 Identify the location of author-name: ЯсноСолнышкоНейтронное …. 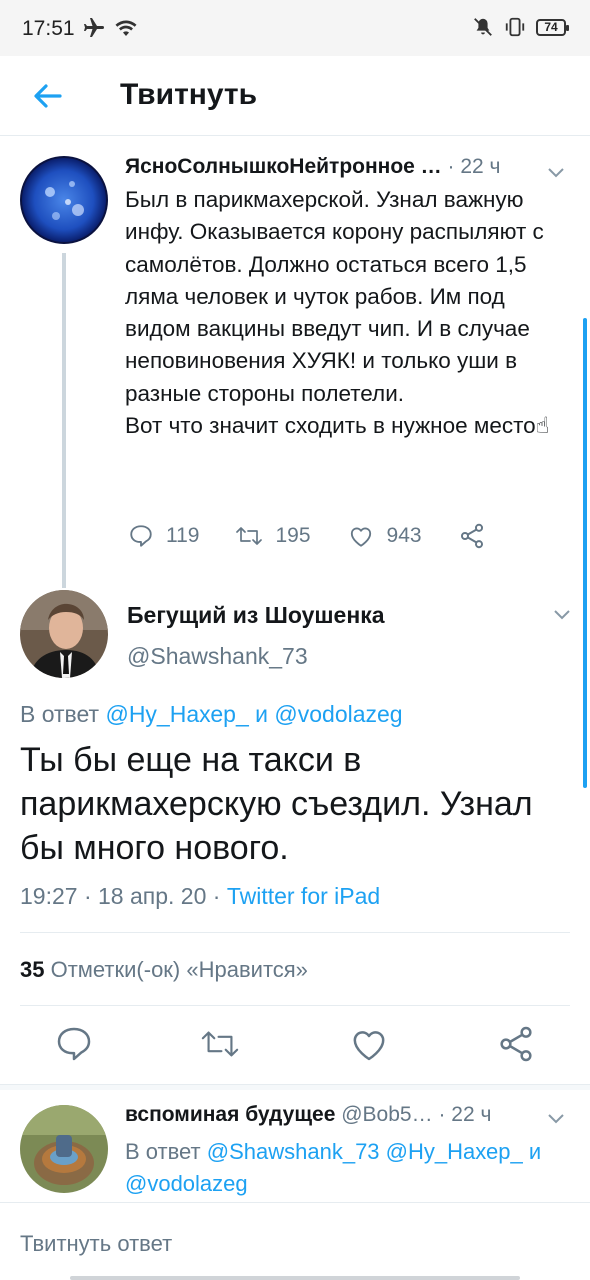
(283, 166).